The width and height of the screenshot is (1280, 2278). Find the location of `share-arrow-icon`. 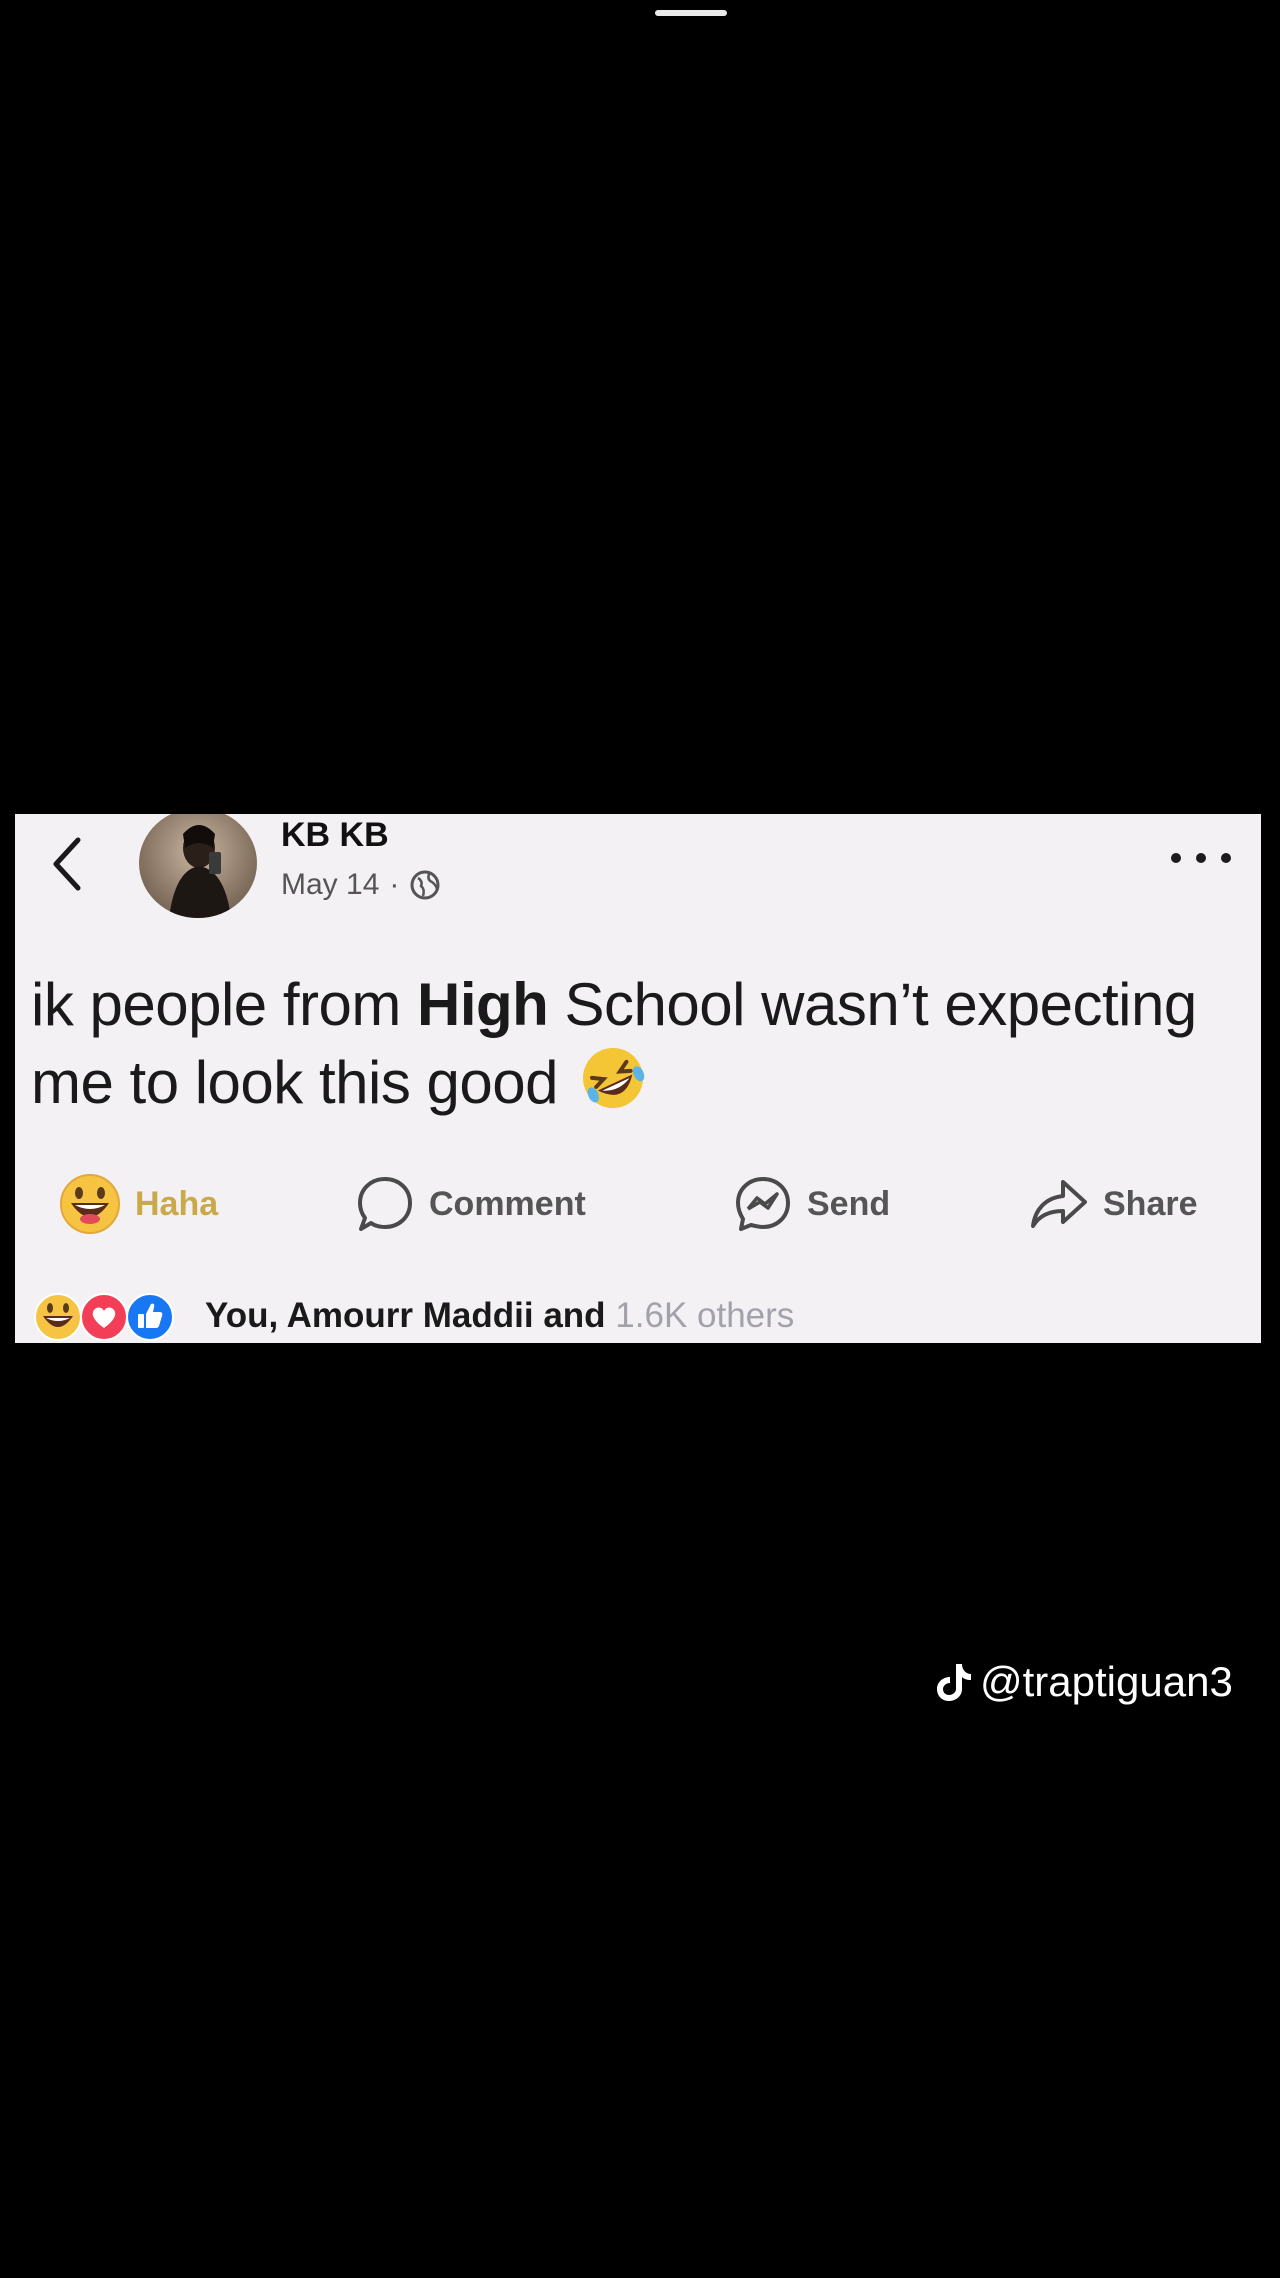

share-arrow-icon is located at coordinates (1059, 1204).